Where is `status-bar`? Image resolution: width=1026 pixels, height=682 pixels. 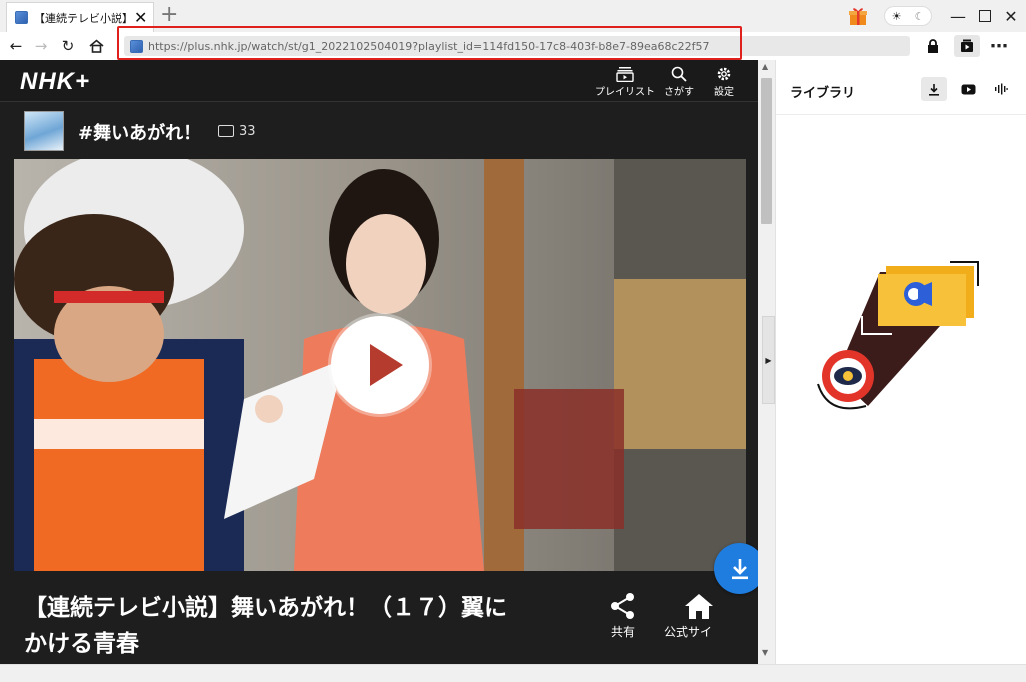
status-bar is located at coordinates (513, 673).